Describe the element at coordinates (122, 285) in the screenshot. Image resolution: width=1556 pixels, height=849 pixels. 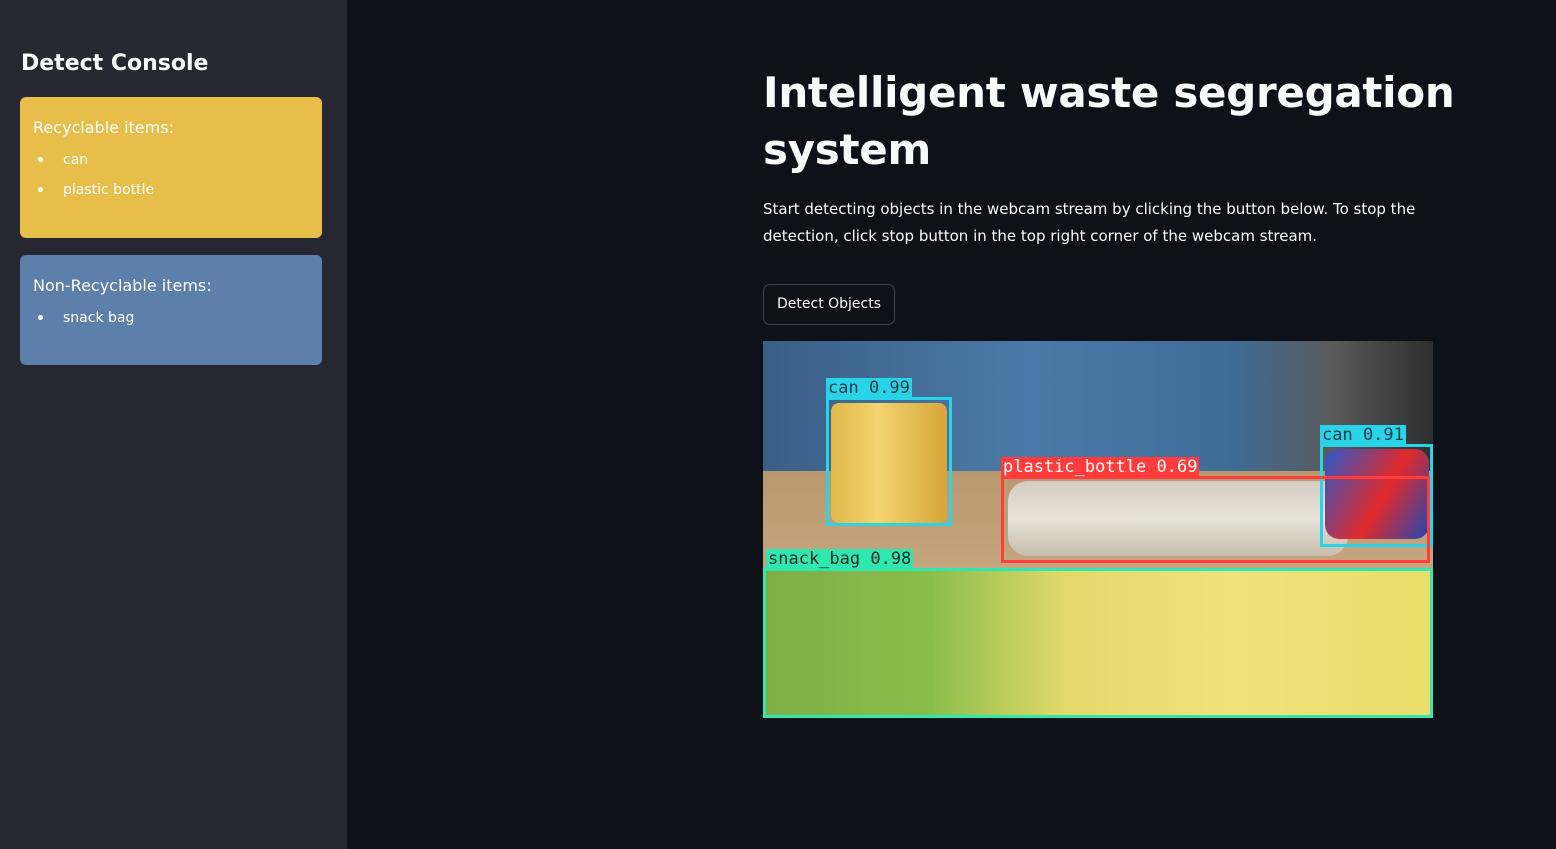
I see `non-recyclable-heading: Non-Recyclable items:` at that location.